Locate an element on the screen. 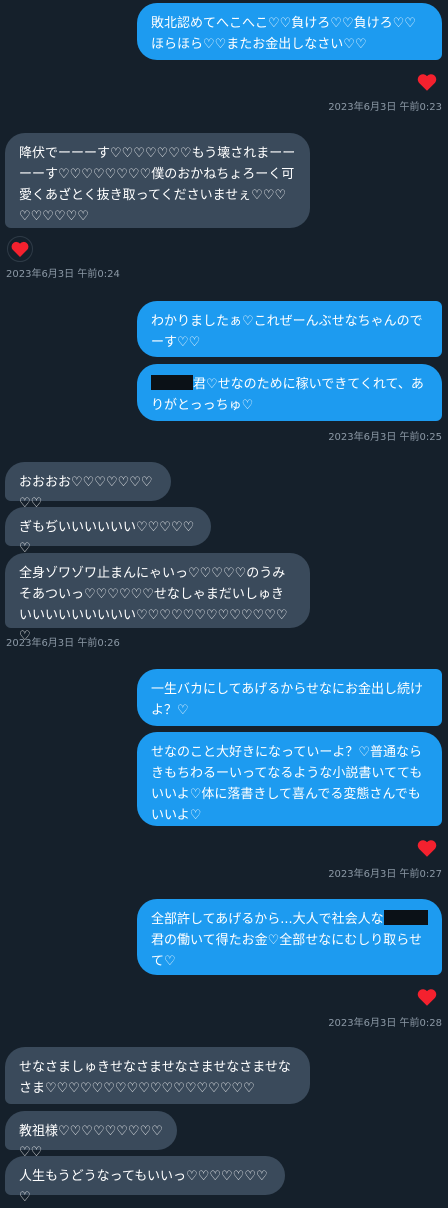  message-bubble-incoming: 教祖様♡♡♡♡♡♡♡♡♡♡♡ is located at coordinates (91, 1135).